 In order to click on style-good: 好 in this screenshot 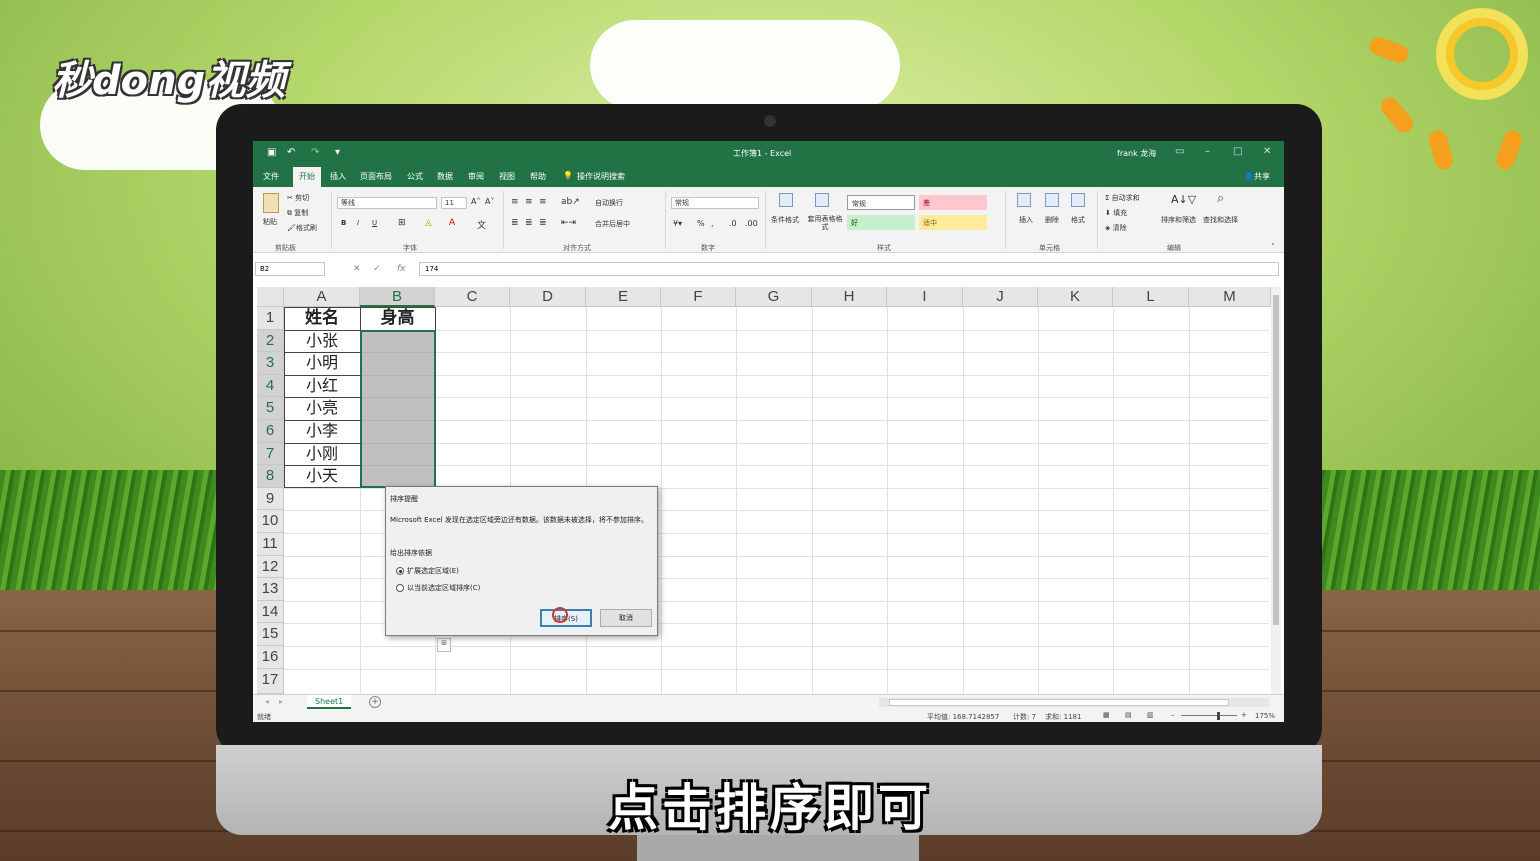, I will do `click(881, 222)`.